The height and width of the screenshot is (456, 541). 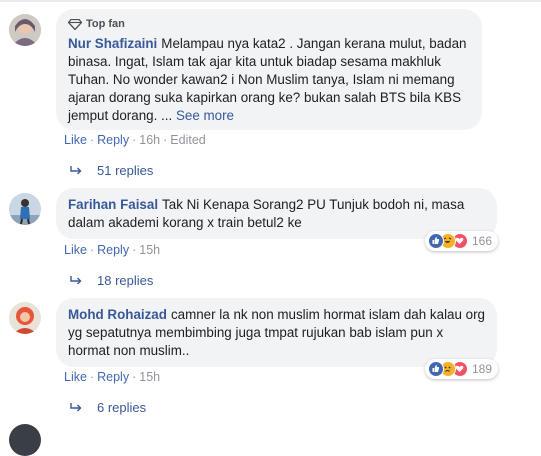 What do you see at coordinates (117, 314) in the screenshot?
I see `comment-author: Mohd Rohaizad` at bounding box center [117, 314].